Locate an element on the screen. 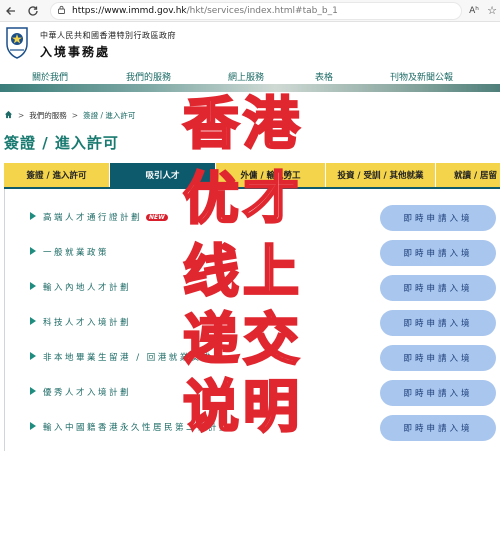 The height and width of the screenshot is (560, 500). scheme-link: 一般就業政策 is located at coordinates (76, 252).